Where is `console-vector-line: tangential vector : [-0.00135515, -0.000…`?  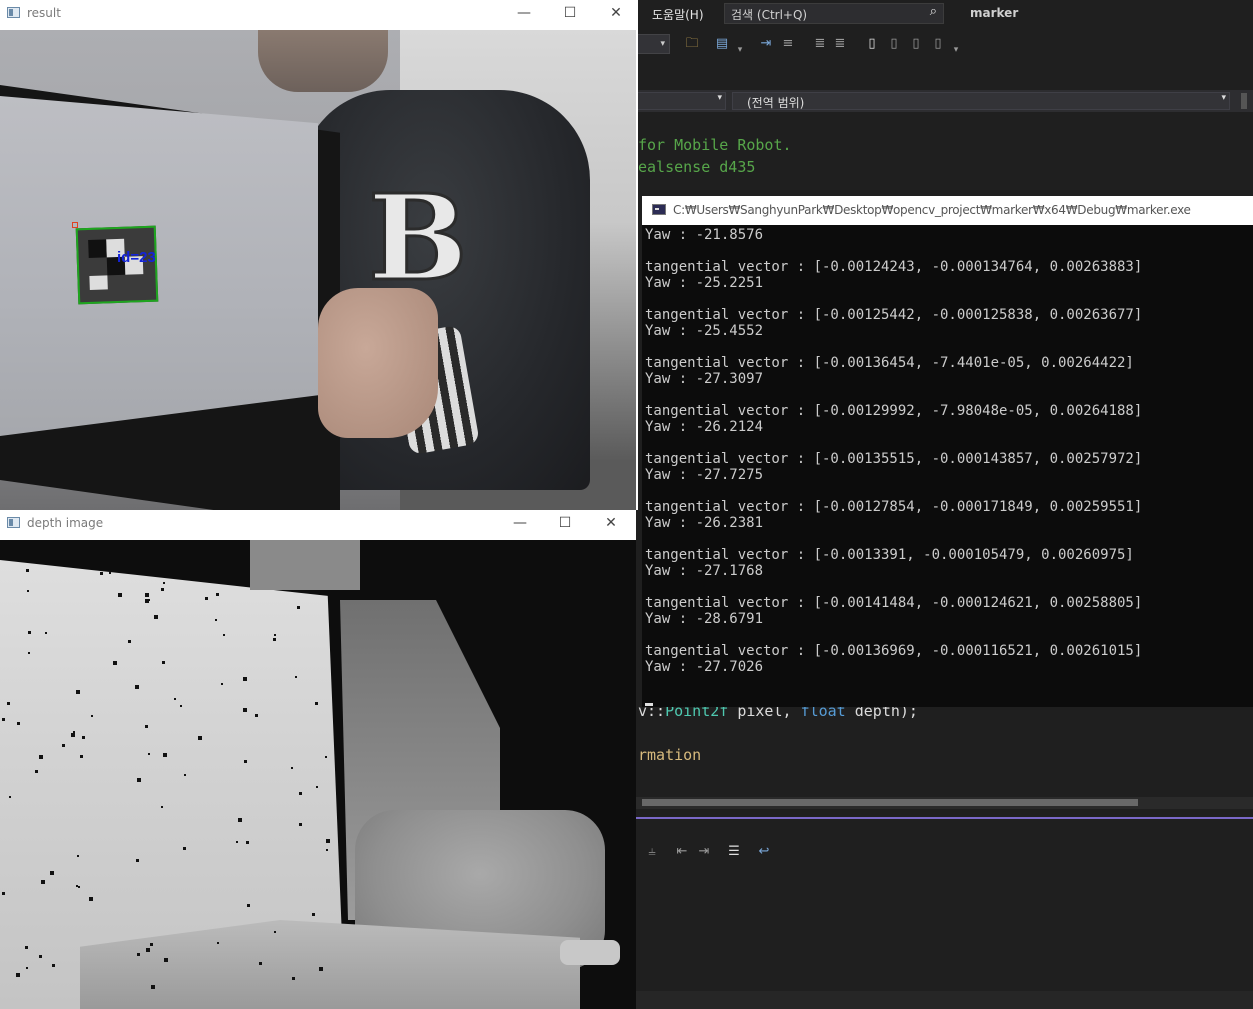 console-vector-line: tangential vector : [-0.00135515, -0.000… is located at coordinates (894, 459).